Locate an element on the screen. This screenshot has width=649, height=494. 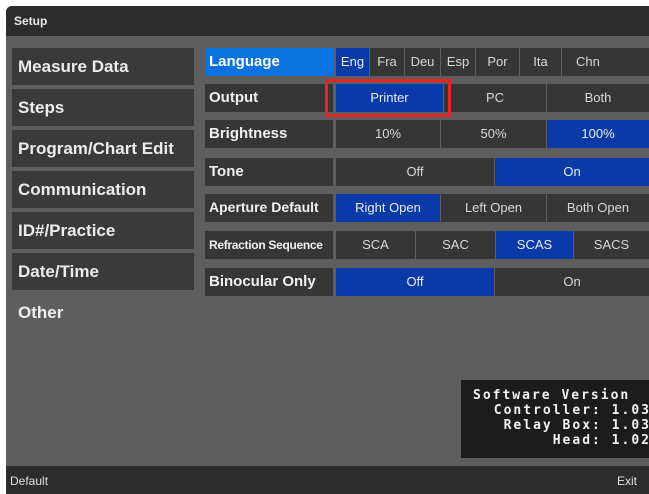
language-option-deu: Deu is located at coordinates (422, 62).